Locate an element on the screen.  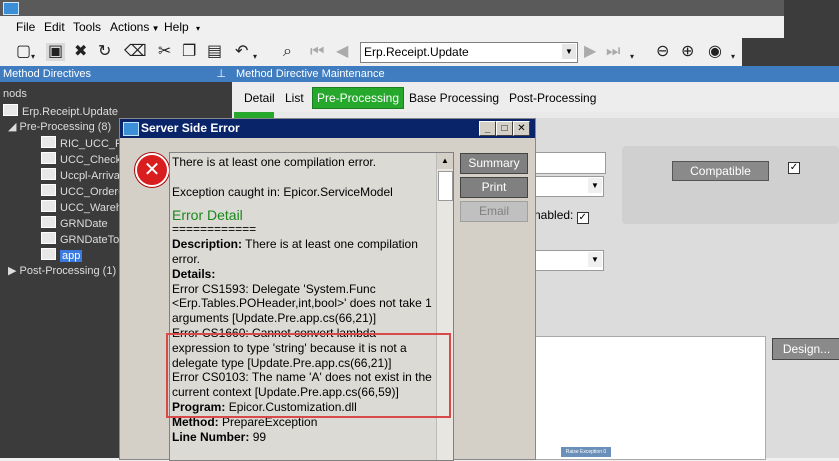
menu-actions: Actions ▼ is located at coordinates (135, 27).